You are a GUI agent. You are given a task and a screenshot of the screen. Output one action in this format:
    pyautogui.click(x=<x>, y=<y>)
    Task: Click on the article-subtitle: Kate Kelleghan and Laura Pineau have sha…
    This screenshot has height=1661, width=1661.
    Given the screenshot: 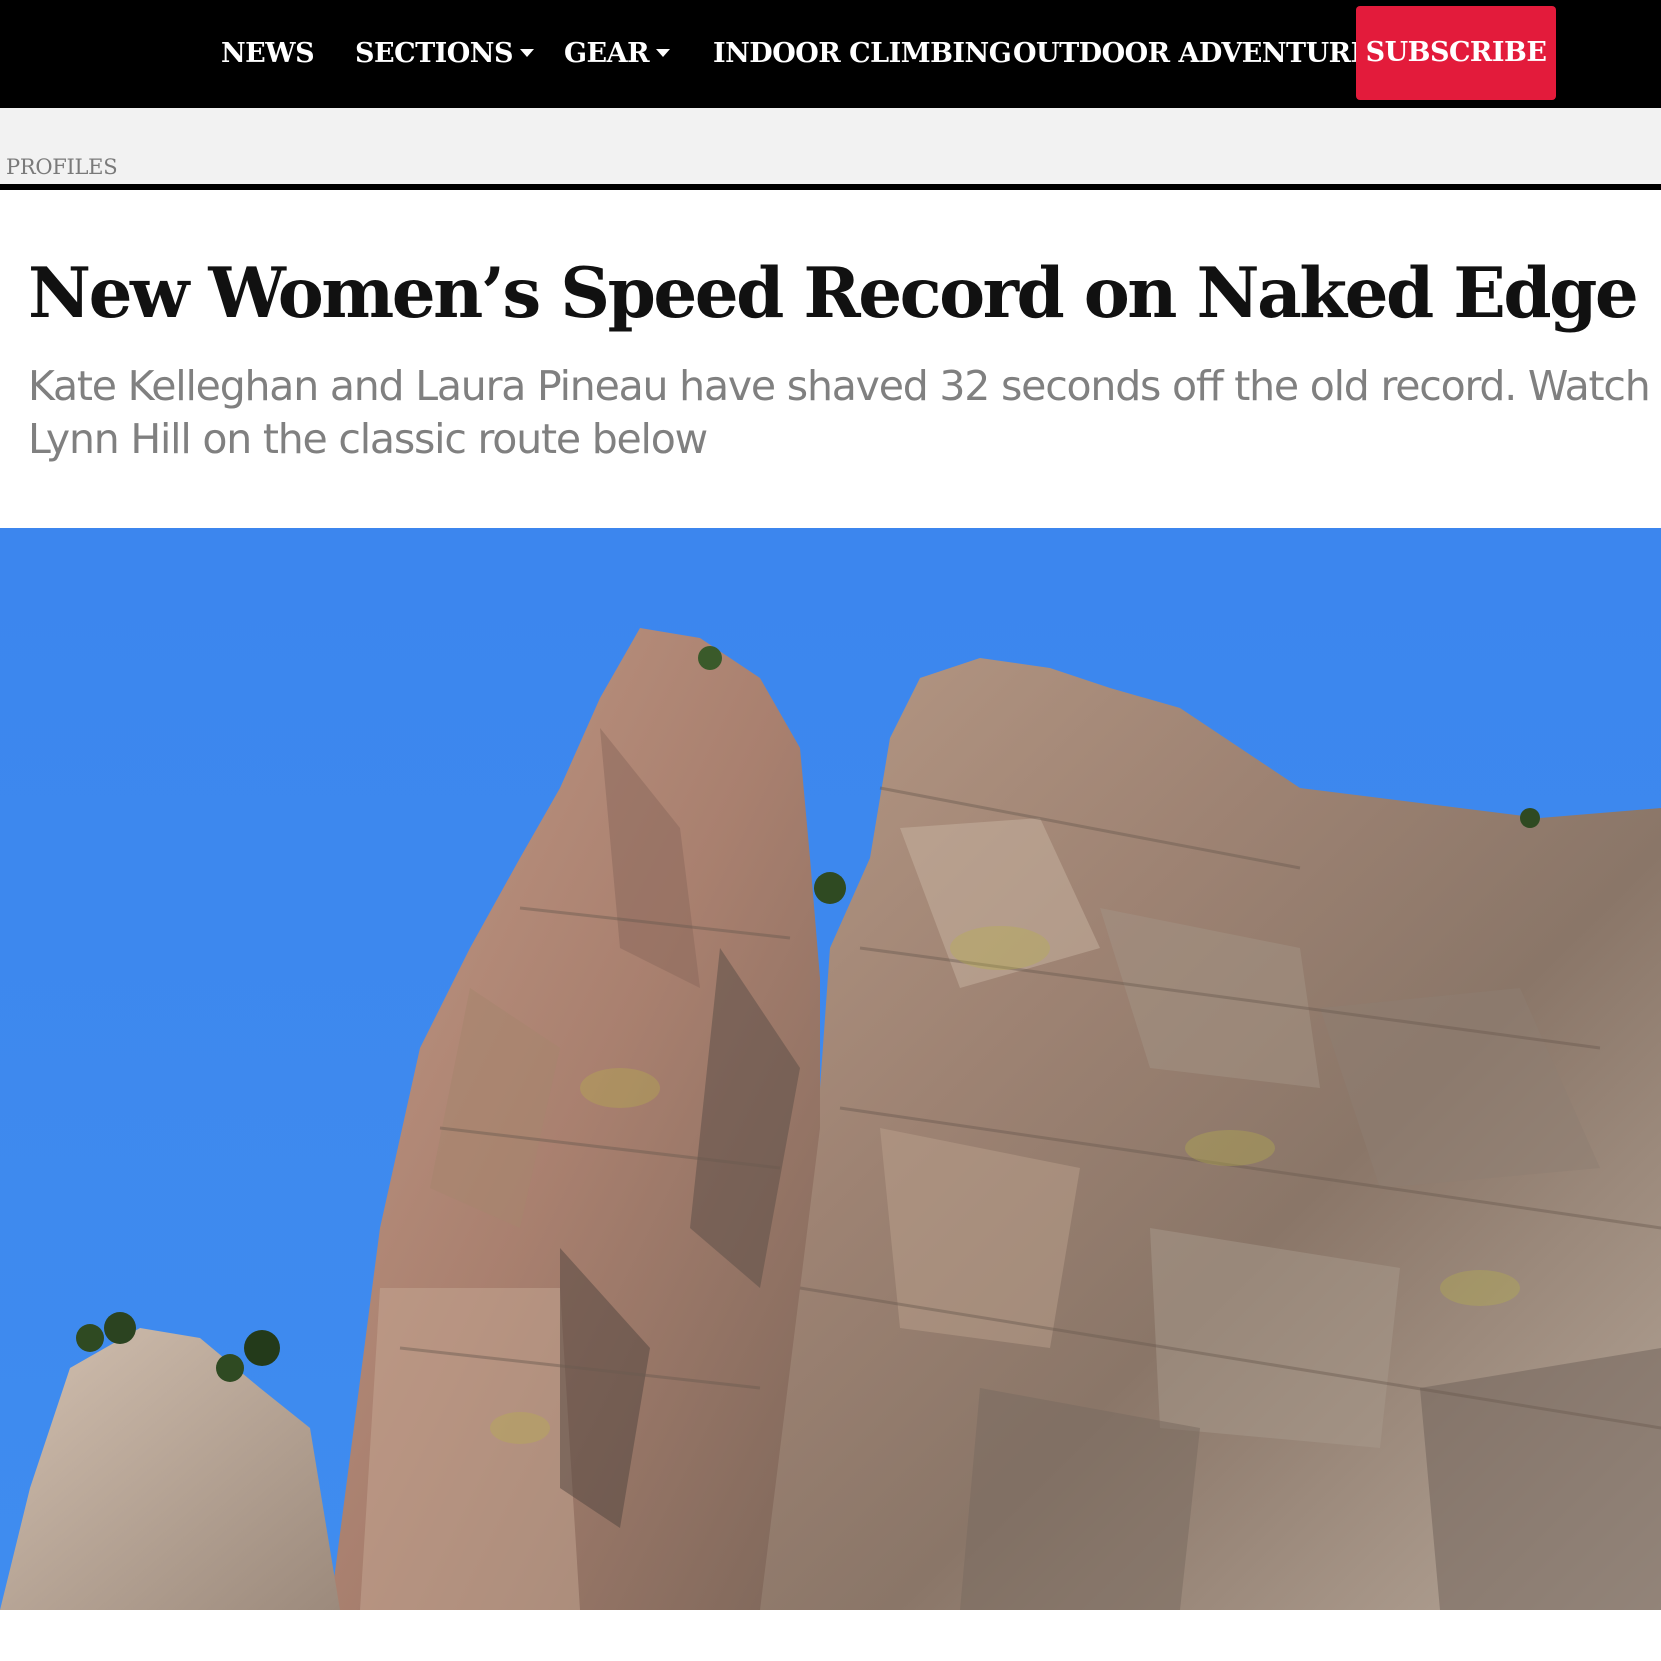 What is the action you would take?
    pyautogui.click(x=839, y=412)
    